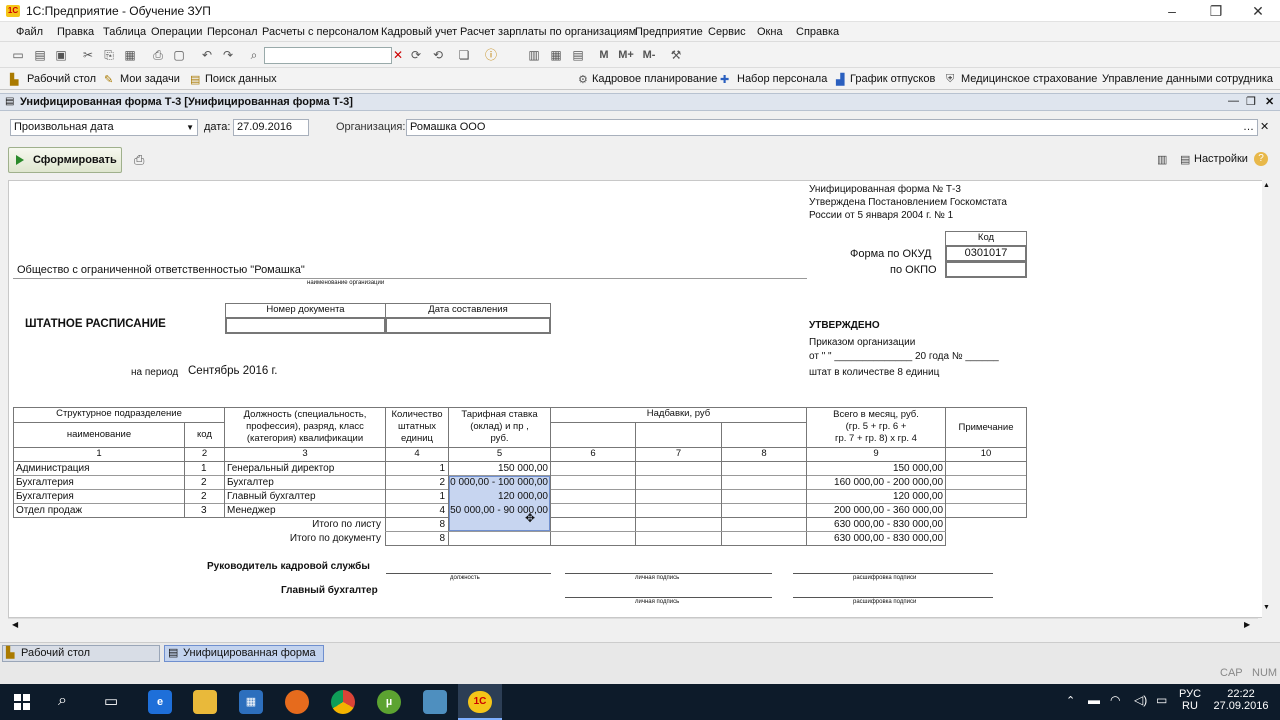 The height and width of the screenshot is (720, 1280). I want to click on settings-button: Настройки, so click(1221, 159).